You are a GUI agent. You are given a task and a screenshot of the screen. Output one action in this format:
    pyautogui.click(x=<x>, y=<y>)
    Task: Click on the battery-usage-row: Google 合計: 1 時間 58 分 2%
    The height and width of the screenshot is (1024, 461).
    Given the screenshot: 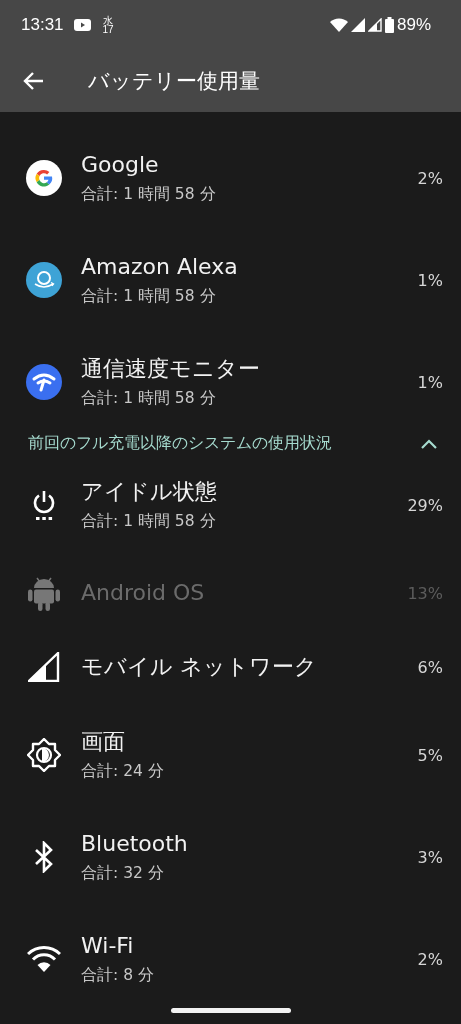 What is the action you would take?
    pyautogui.click(x=230, y=178)
    